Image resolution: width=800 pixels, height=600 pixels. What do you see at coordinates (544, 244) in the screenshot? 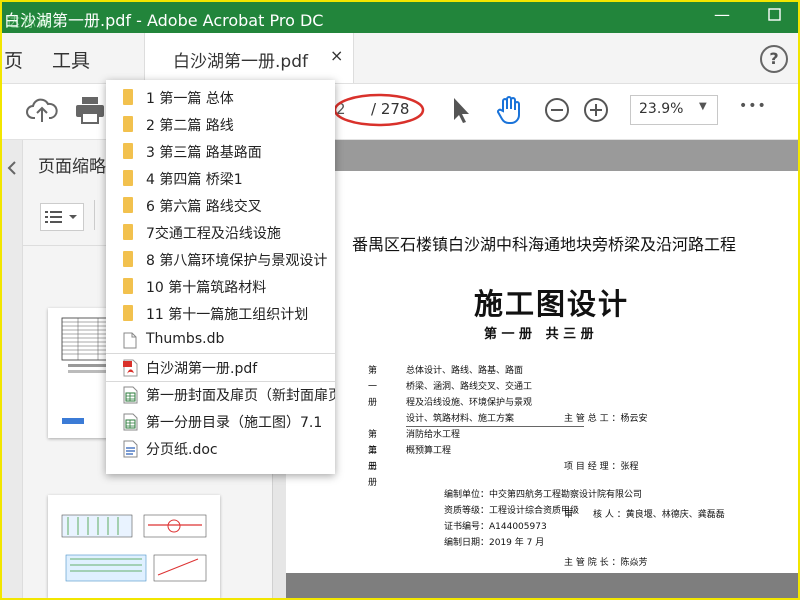
I see `project-title: 番禺区石楼镇白沙湖中科海通地块旁桥梁及沿河路工程` at bounding box center [544, 244].